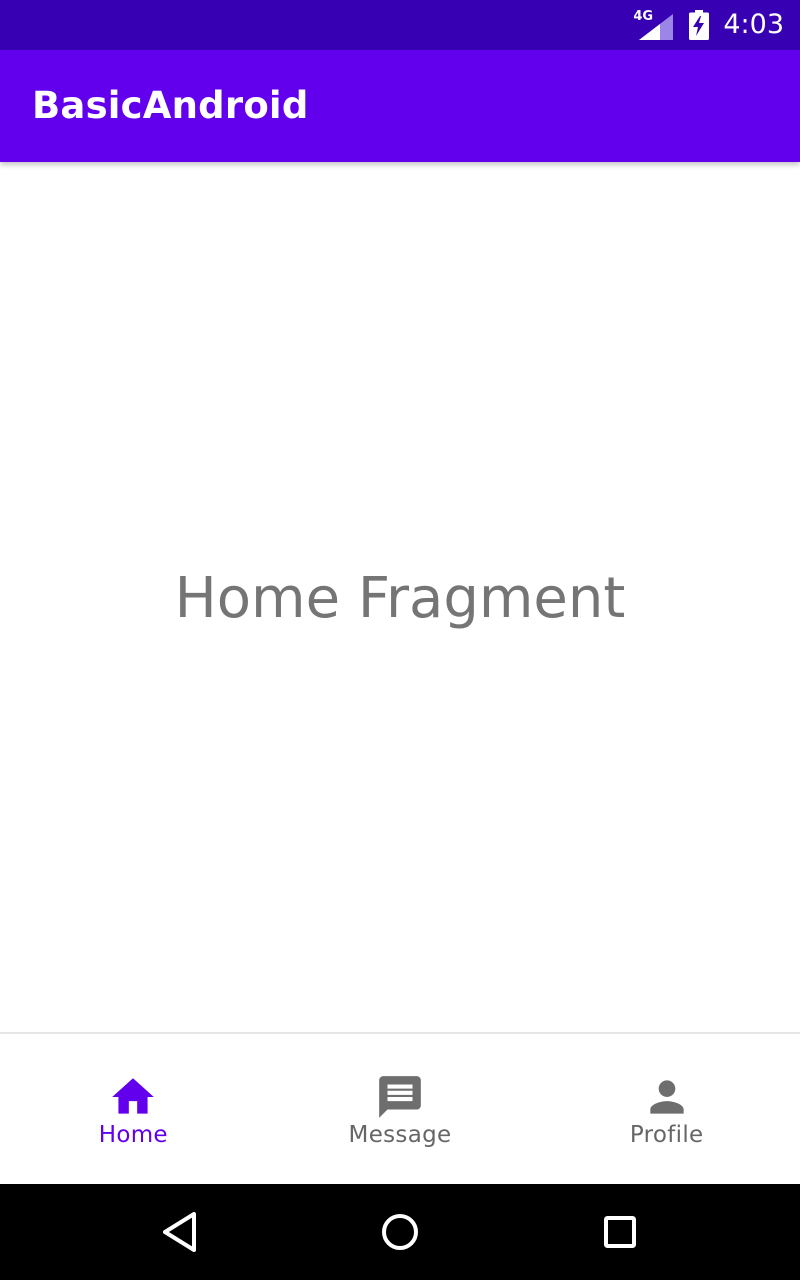 The image size is (800, 1280). I want to click on person-icon, so click(667, 1097).